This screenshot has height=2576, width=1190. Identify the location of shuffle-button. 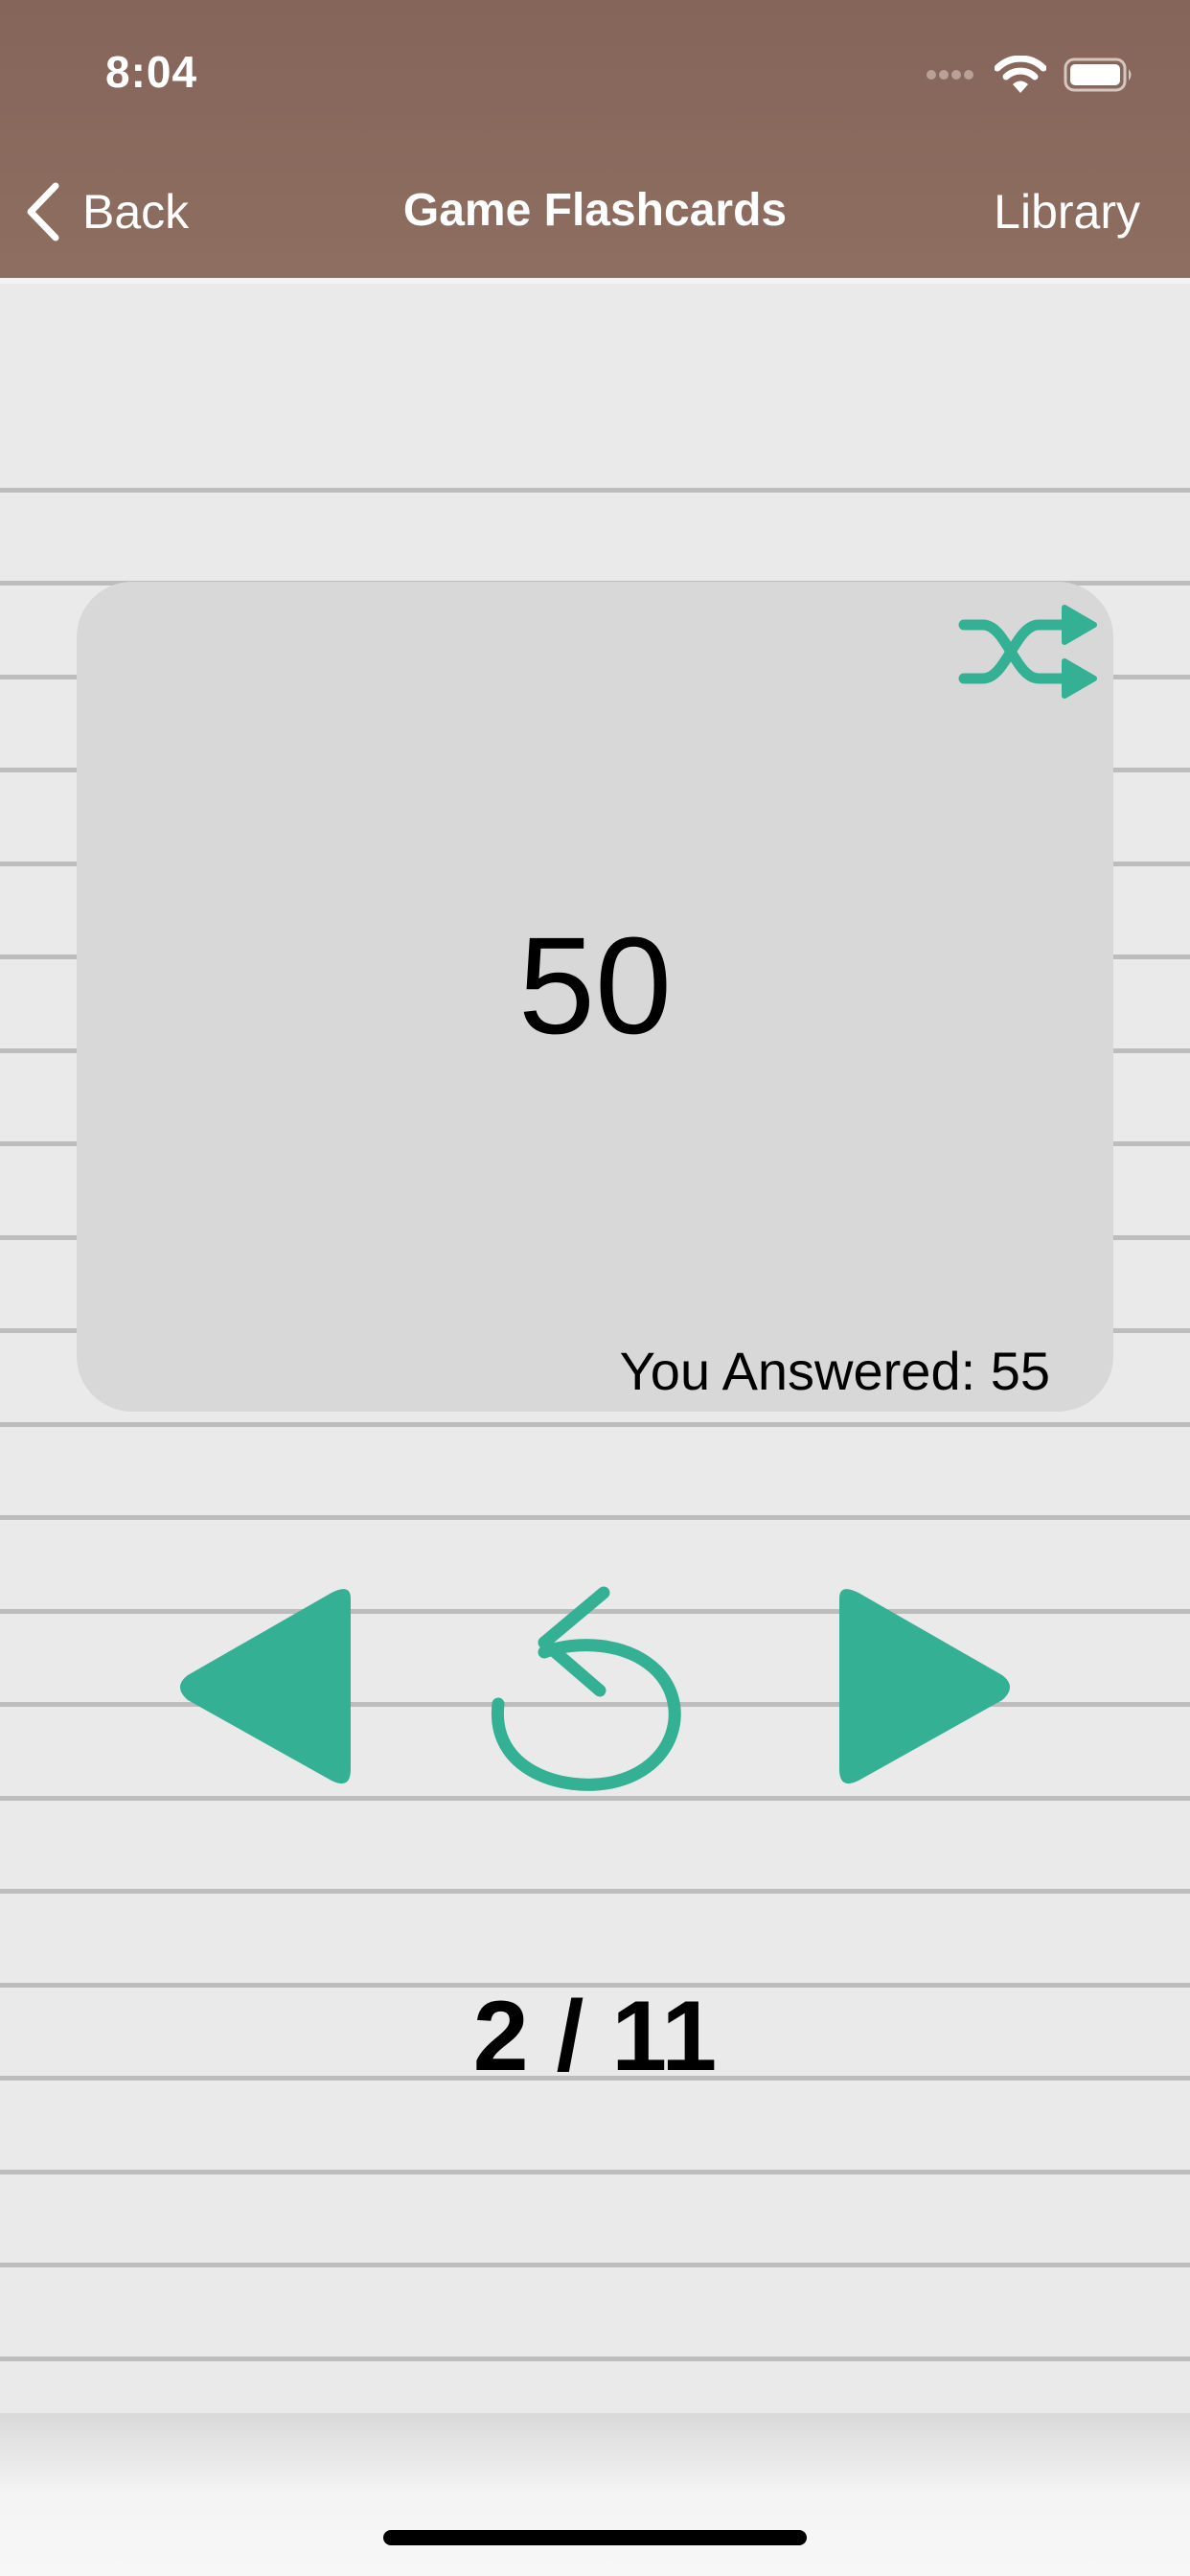
(1023, 655).